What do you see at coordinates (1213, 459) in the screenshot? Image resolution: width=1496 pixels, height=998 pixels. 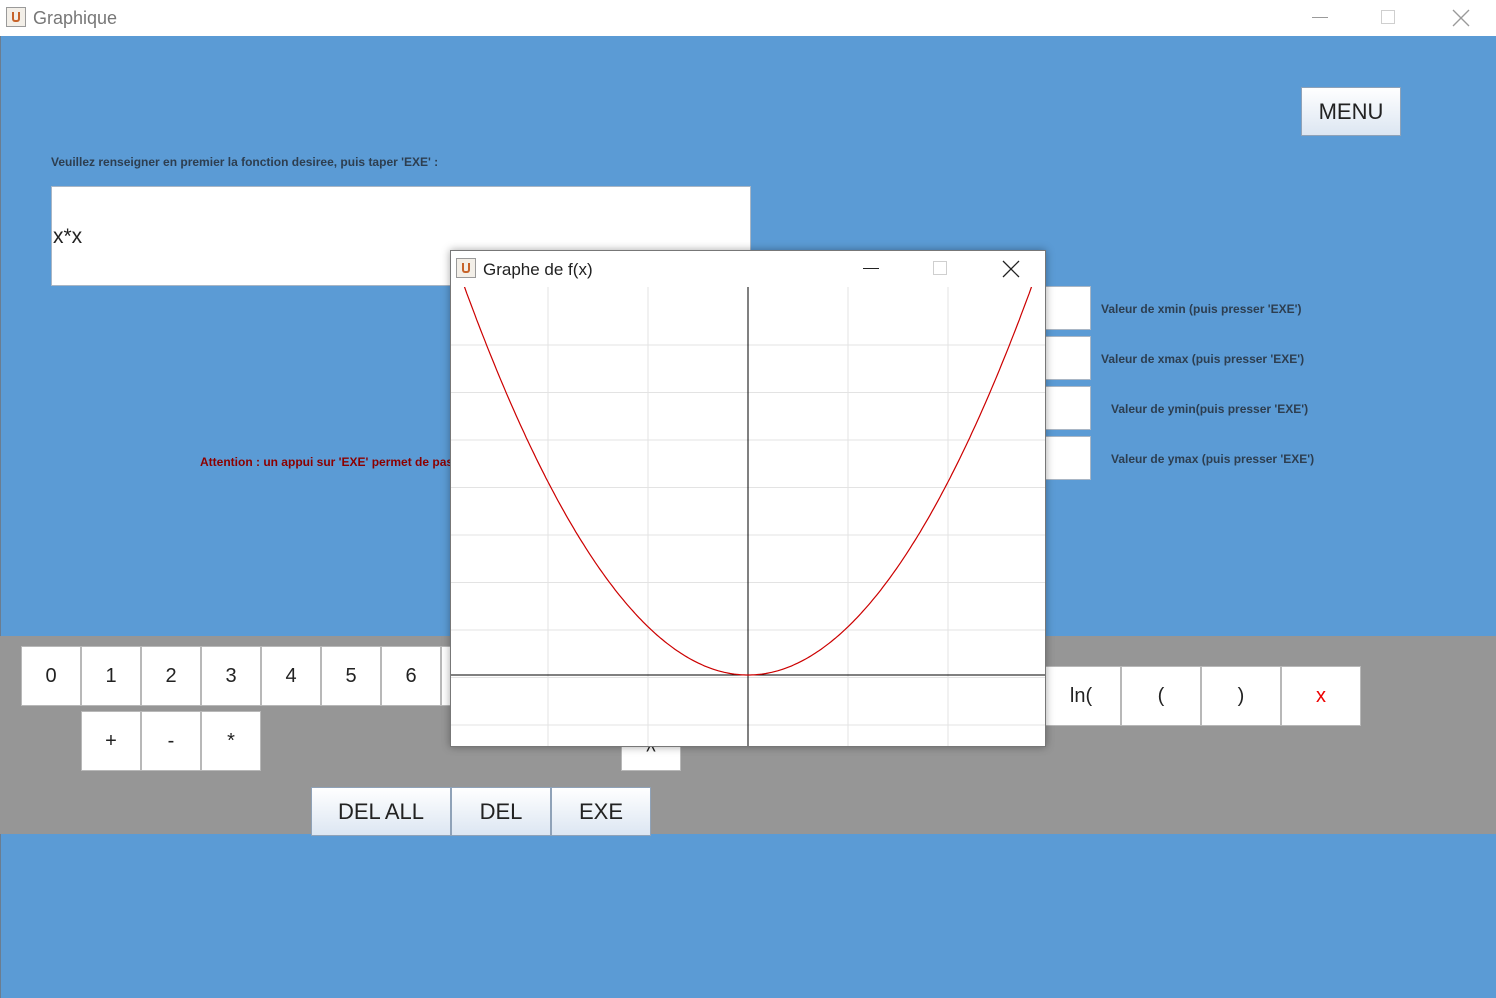 I see `ymax-label: Valeur de ymax (puis presser 'EXE')` at bounding box center [1213, 459].